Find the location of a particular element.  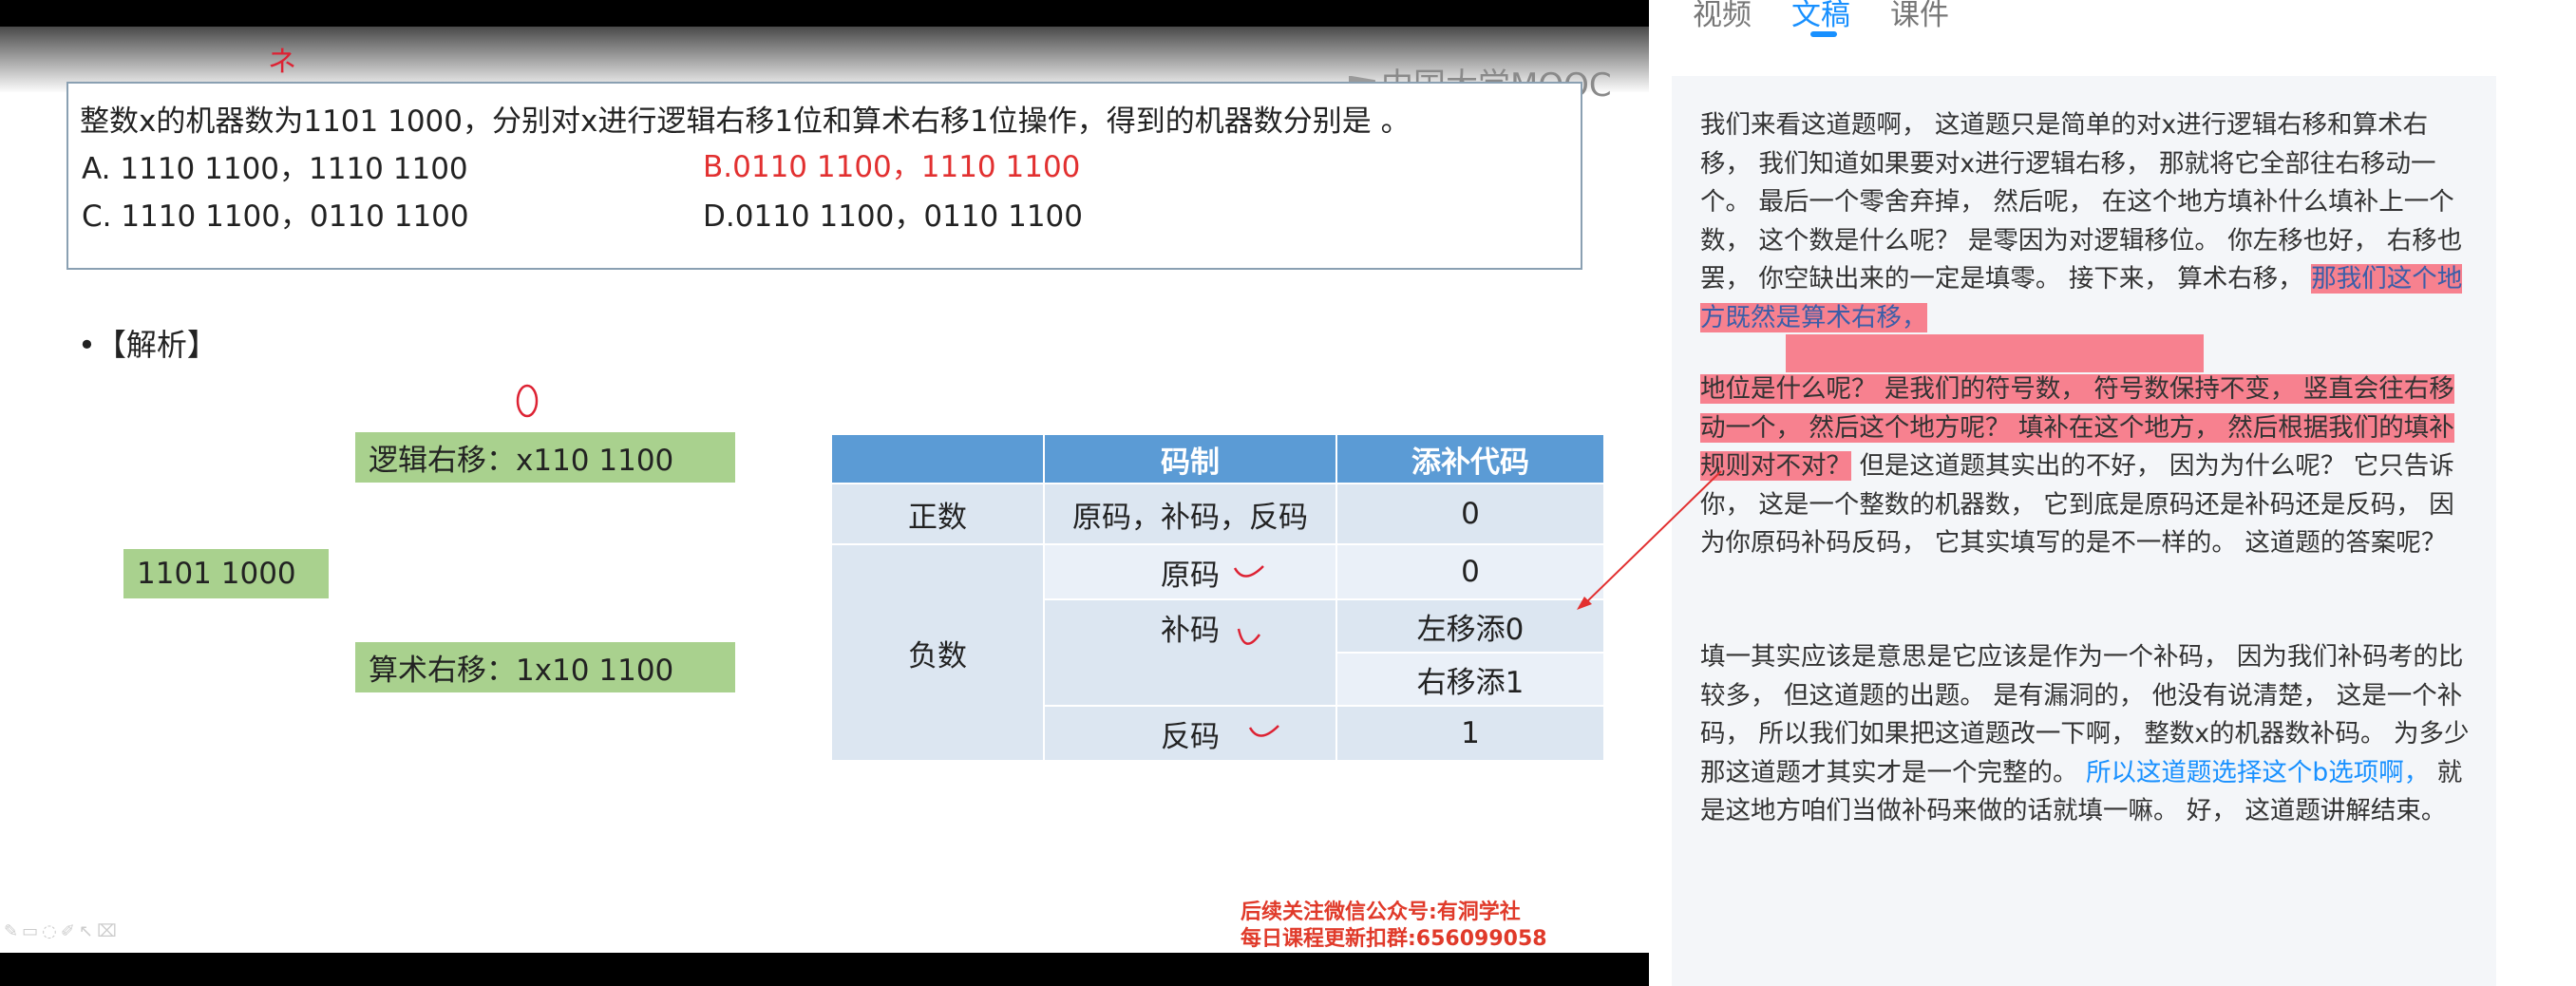

table-header-empty is located at coordinates (937, 459).